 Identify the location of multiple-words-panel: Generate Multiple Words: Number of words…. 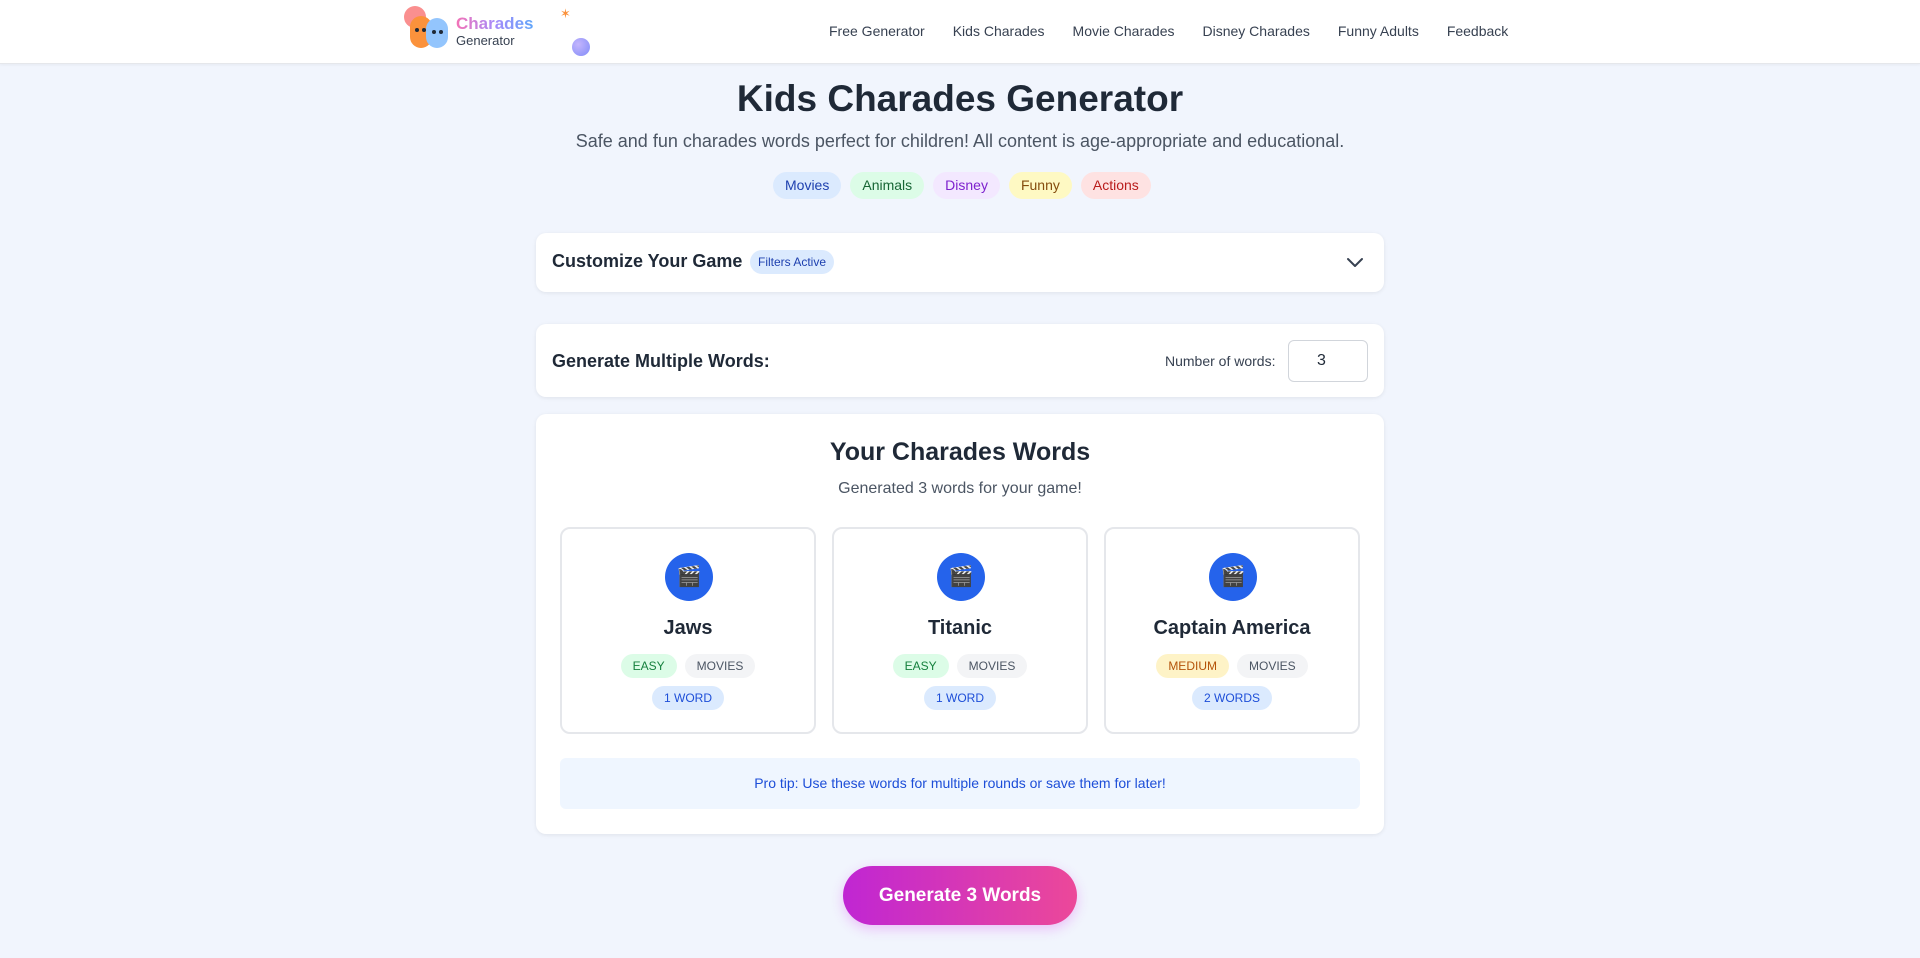
(960, 360).